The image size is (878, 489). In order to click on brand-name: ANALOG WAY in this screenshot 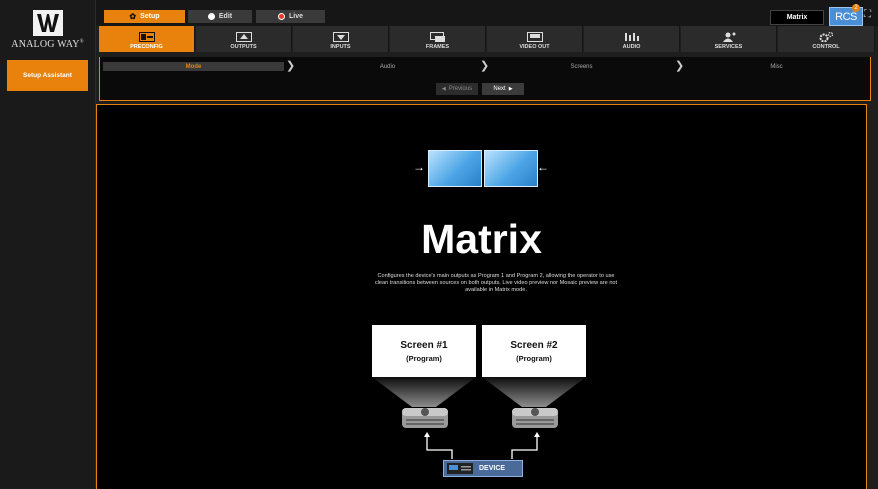, I will do `click(45, 44)`.